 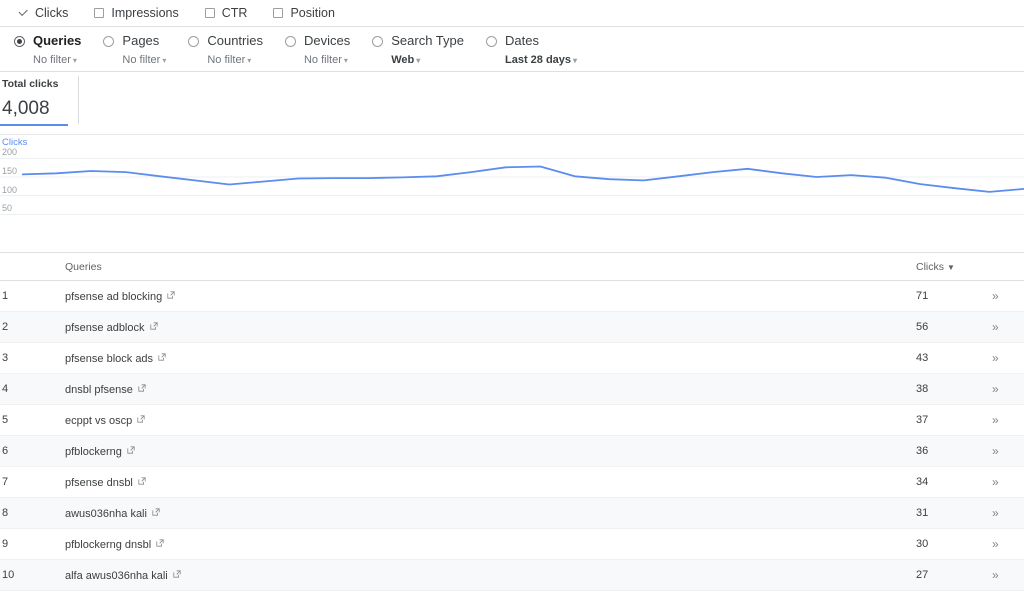 What do you see at coordinates (317, 49) in the screenshot?
I see `dimension-option-devices: Devices No filter ▾` at bounding box center [317, 49].